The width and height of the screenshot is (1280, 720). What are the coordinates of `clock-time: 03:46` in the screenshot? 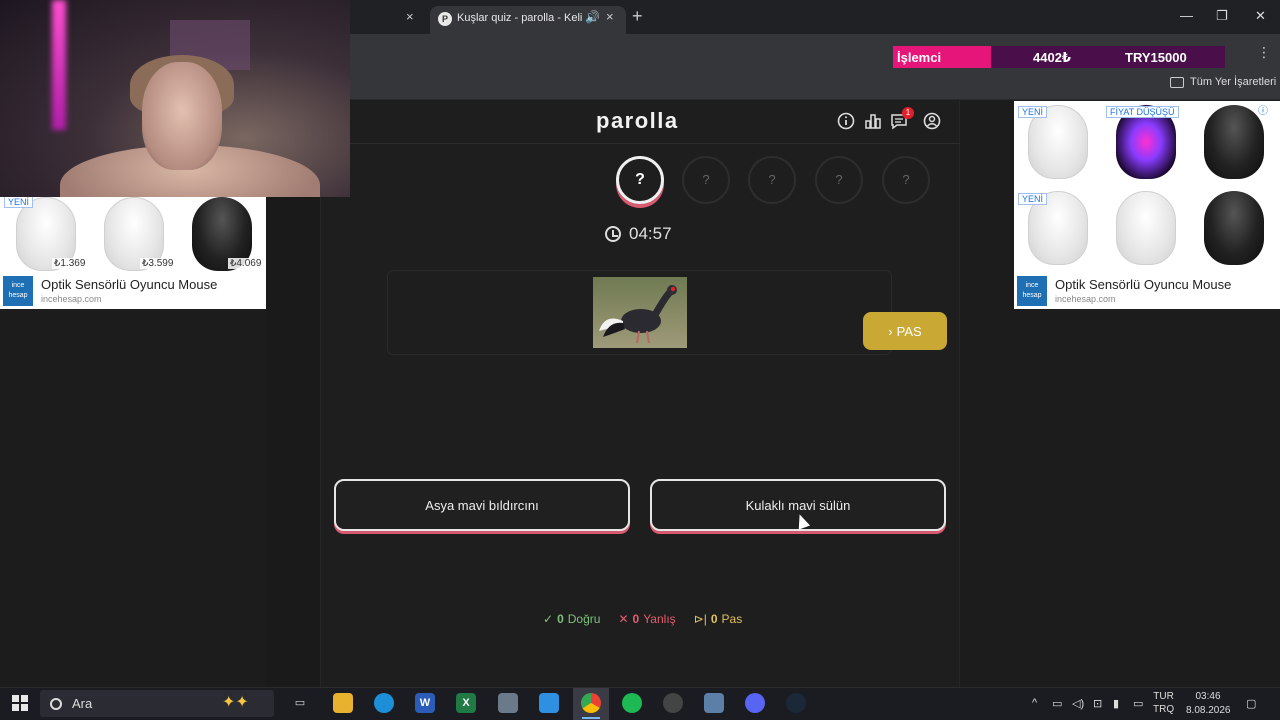 It's located at (1208, 696).